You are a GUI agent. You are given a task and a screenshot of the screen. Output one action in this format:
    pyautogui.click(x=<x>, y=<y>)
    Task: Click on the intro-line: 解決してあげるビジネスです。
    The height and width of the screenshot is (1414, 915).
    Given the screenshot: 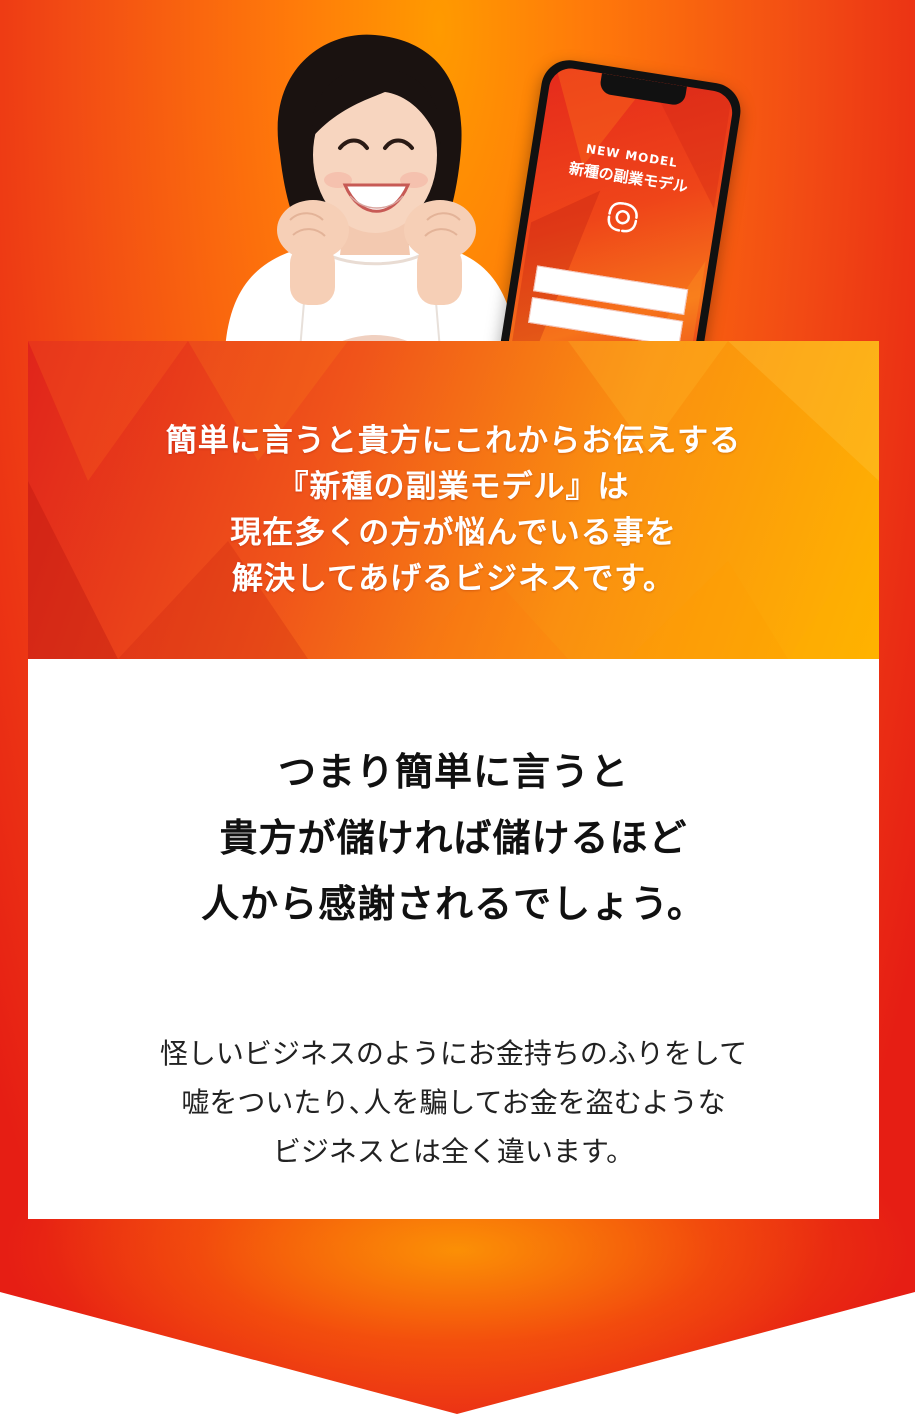 What is the action you would take?
    pyautogui.click(x=453, y=579)
    